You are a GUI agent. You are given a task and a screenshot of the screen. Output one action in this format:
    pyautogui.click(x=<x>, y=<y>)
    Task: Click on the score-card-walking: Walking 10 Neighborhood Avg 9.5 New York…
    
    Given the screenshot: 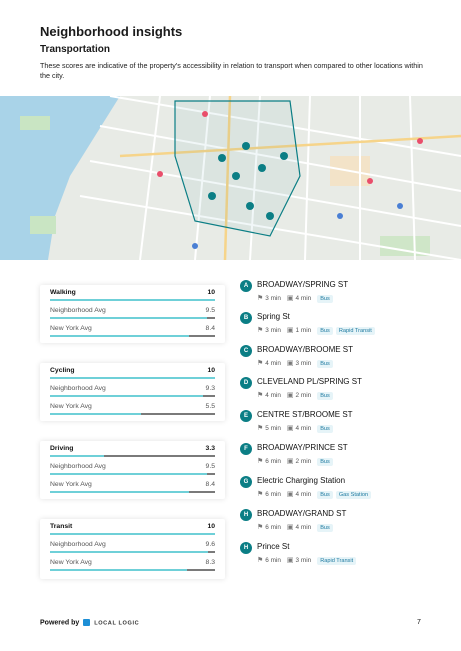 What is the action you would take?
    pyautogui.click(x=132, y=314)
    